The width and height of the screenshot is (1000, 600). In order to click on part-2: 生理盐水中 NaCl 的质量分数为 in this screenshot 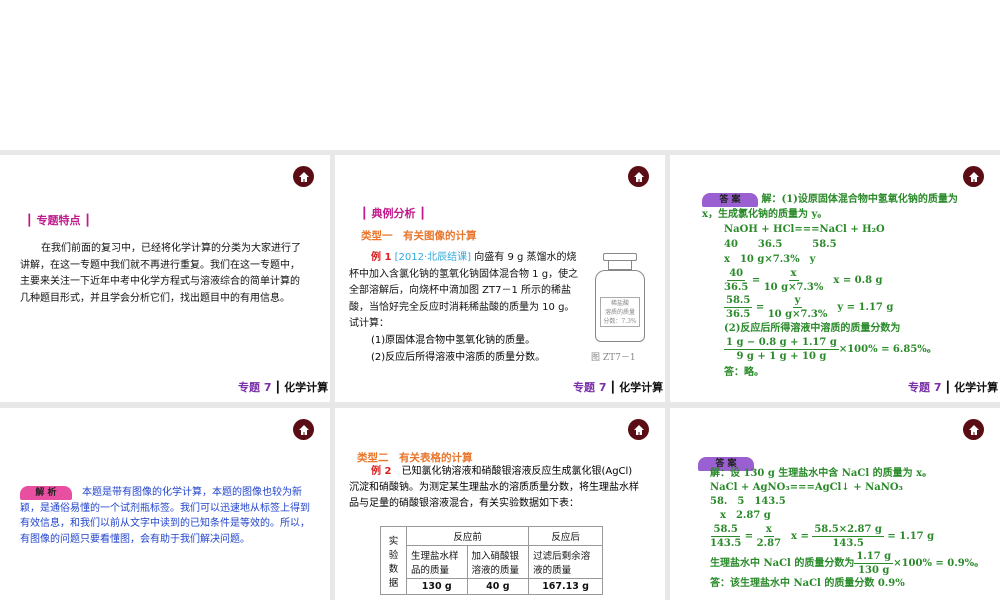, I will do `click(782, 563)`.